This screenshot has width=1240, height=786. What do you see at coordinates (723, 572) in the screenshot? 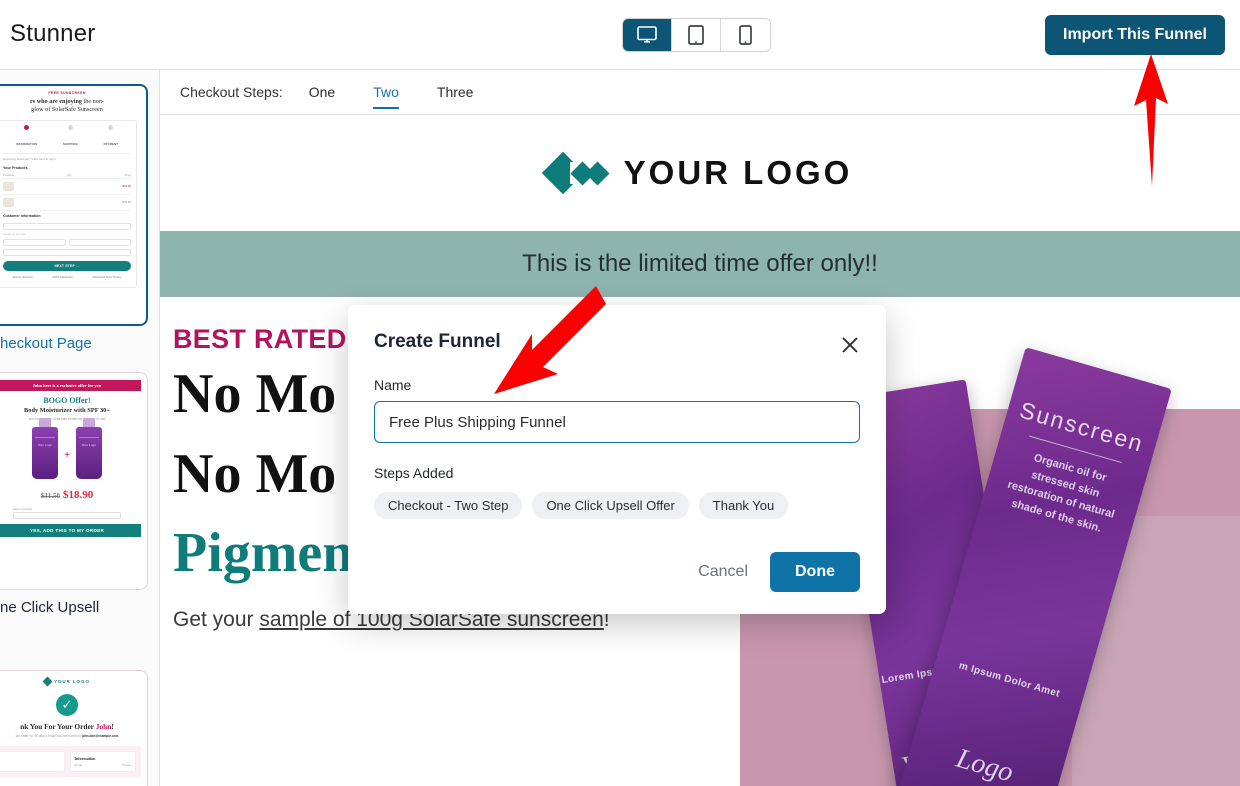
I see `cancel-button: Cancel` at bounding box center [723, 572].